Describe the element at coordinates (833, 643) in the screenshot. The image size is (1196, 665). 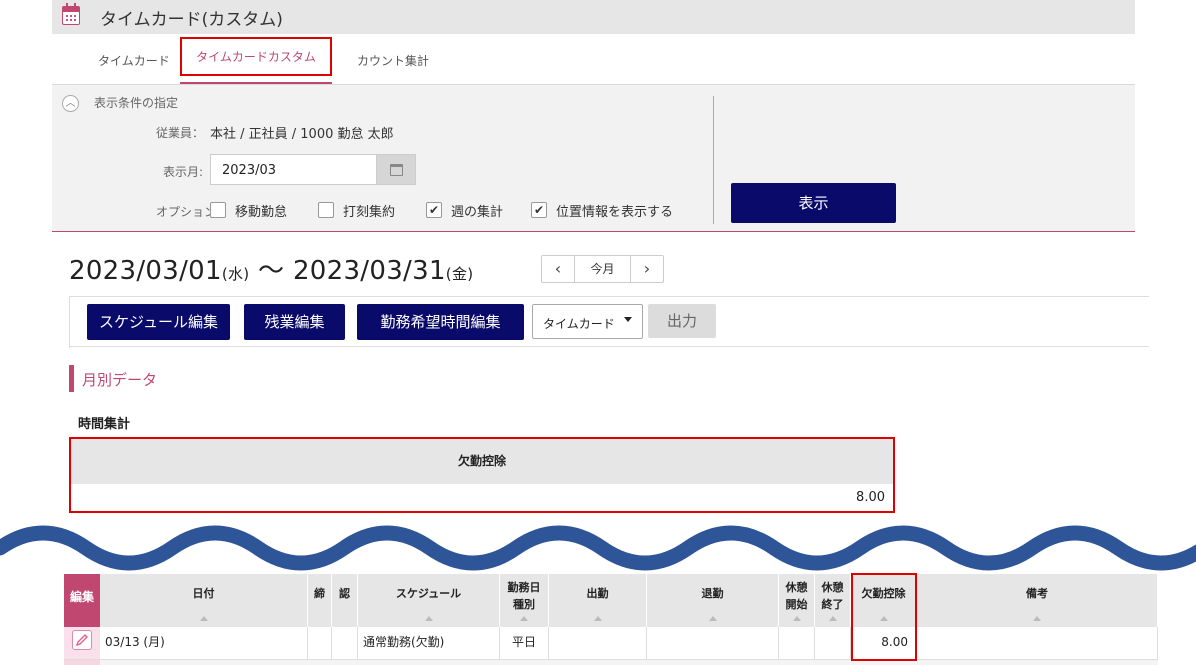
I see `row-break-end` at that location.